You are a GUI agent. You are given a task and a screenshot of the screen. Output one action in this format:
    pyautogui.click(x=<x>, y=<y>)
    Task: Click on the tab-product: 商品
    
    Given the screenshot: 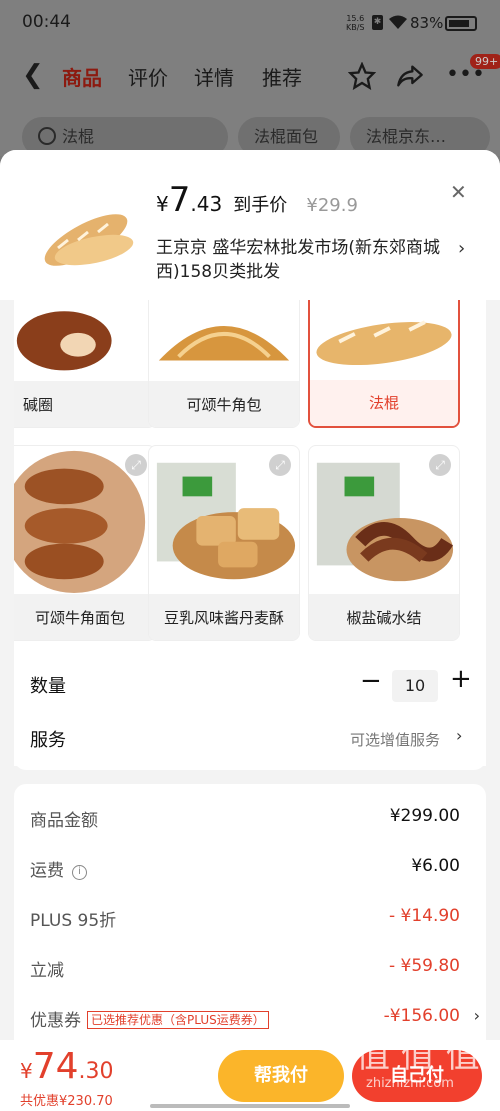 What is the action you would take?
    pyautogui.click(x=82, y=76)
    